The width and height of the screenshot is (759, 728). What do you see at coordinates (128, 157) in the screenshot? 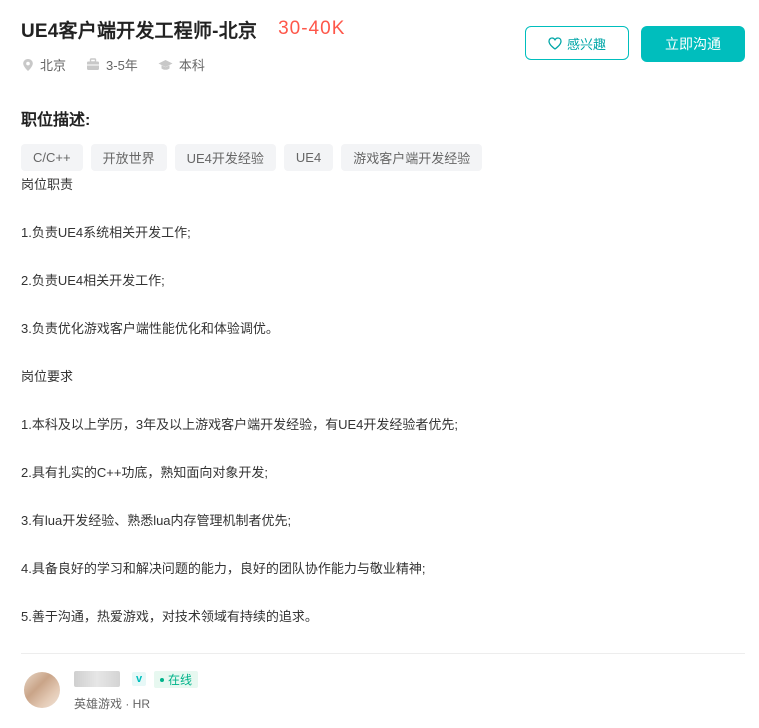
I see `skill-tag: 开放世界` at bounding box center [128, 157].